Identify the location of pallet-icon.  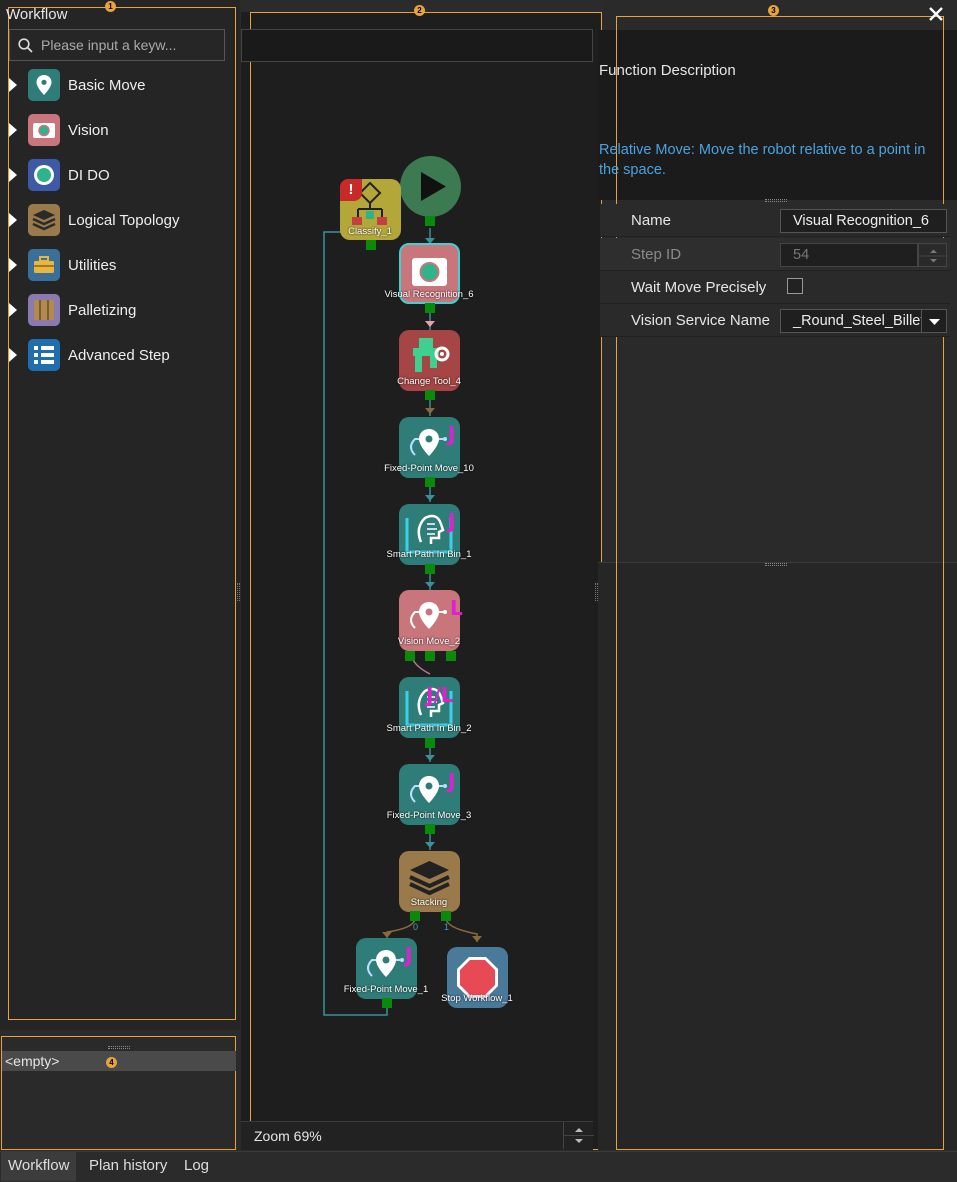
(44, 310).